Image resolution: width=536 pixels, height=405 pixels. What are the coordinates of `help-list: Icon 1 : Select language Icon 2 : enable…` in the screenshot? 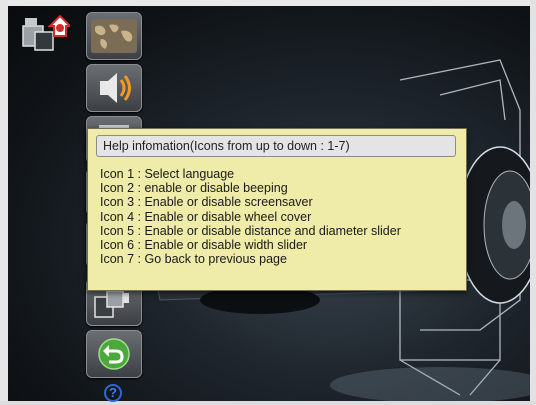 It's located at (250, 216).